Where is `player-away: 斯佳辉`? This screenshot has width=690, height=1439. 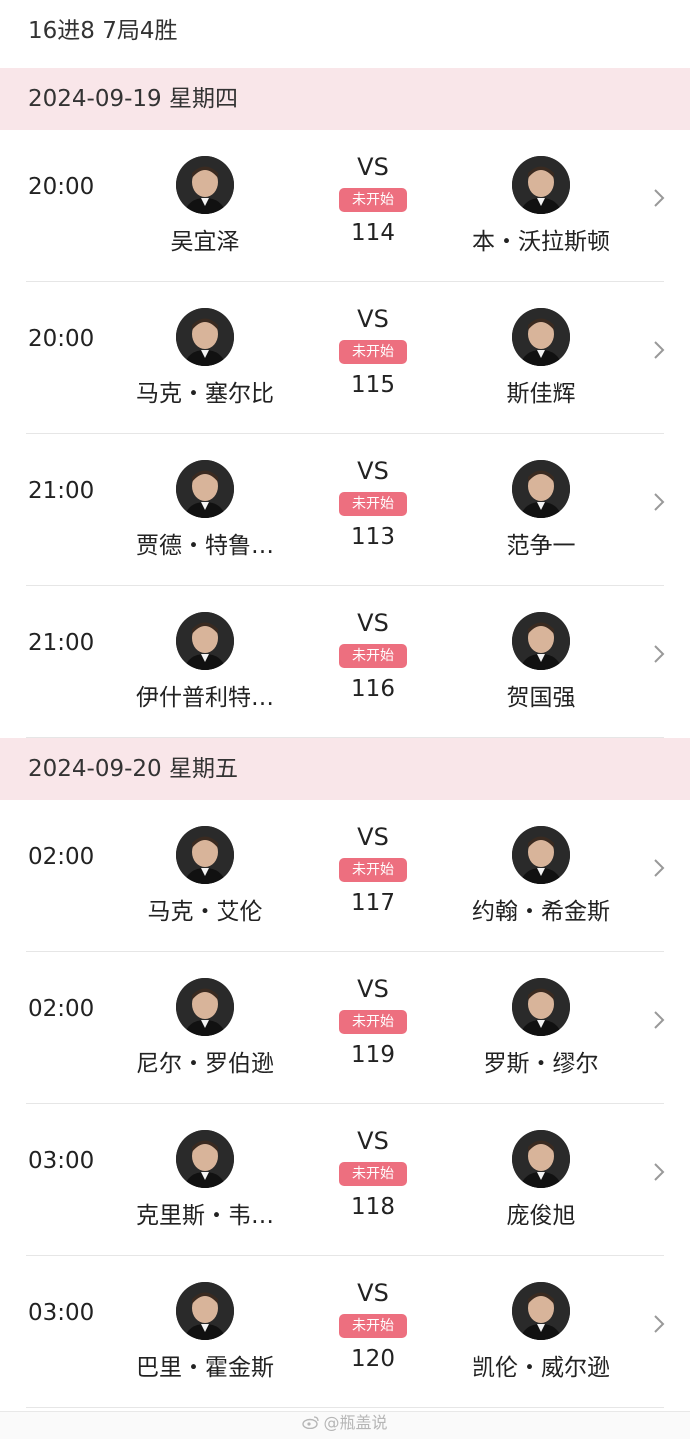 player-away: 斯佳辉 is located at coordinates (541, 358).